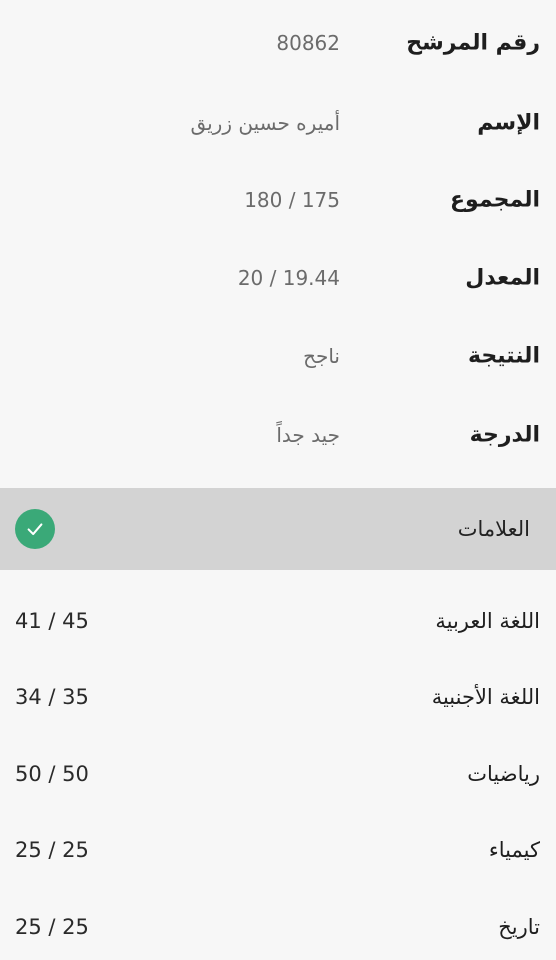 The height and width of the screenshot is (960, 556). Describe the element at coordinates (519, 927) in the screenshot. I see `subject-name: تاريخ` at that location.